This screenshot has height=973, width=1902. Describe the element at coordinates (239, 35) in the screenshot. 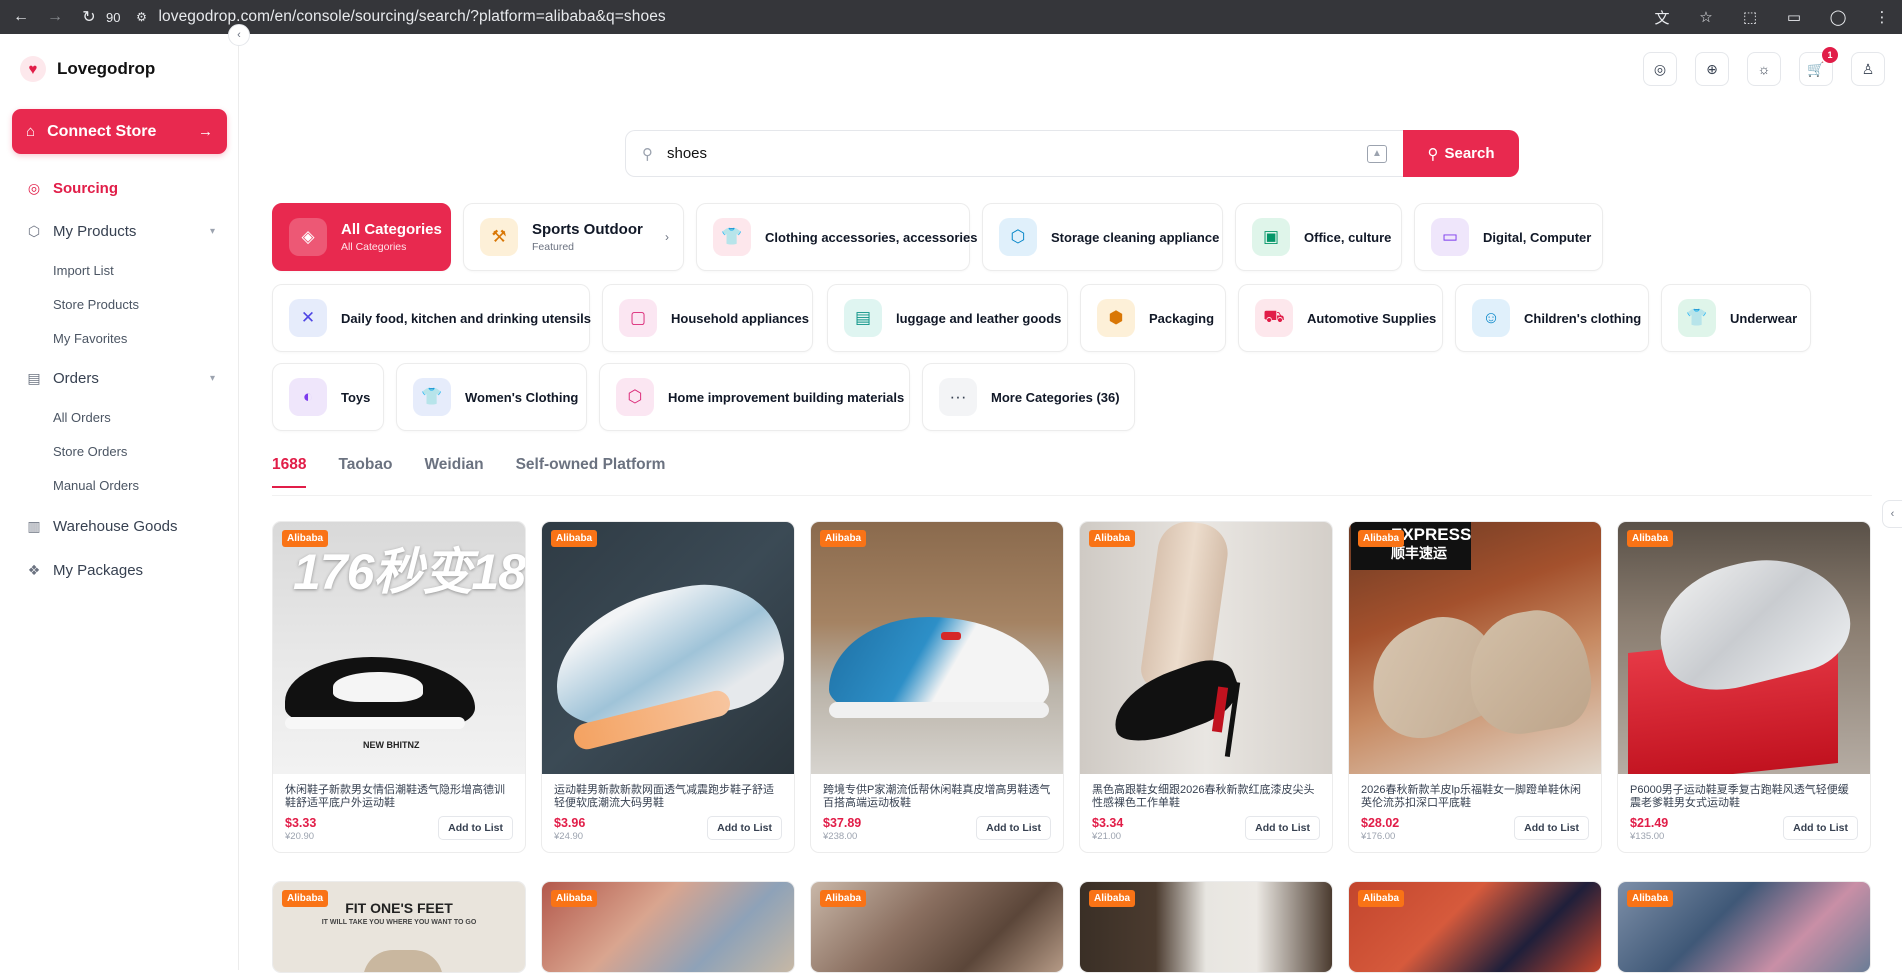

I see `sidebar-collapse-button: ‹` at that location.